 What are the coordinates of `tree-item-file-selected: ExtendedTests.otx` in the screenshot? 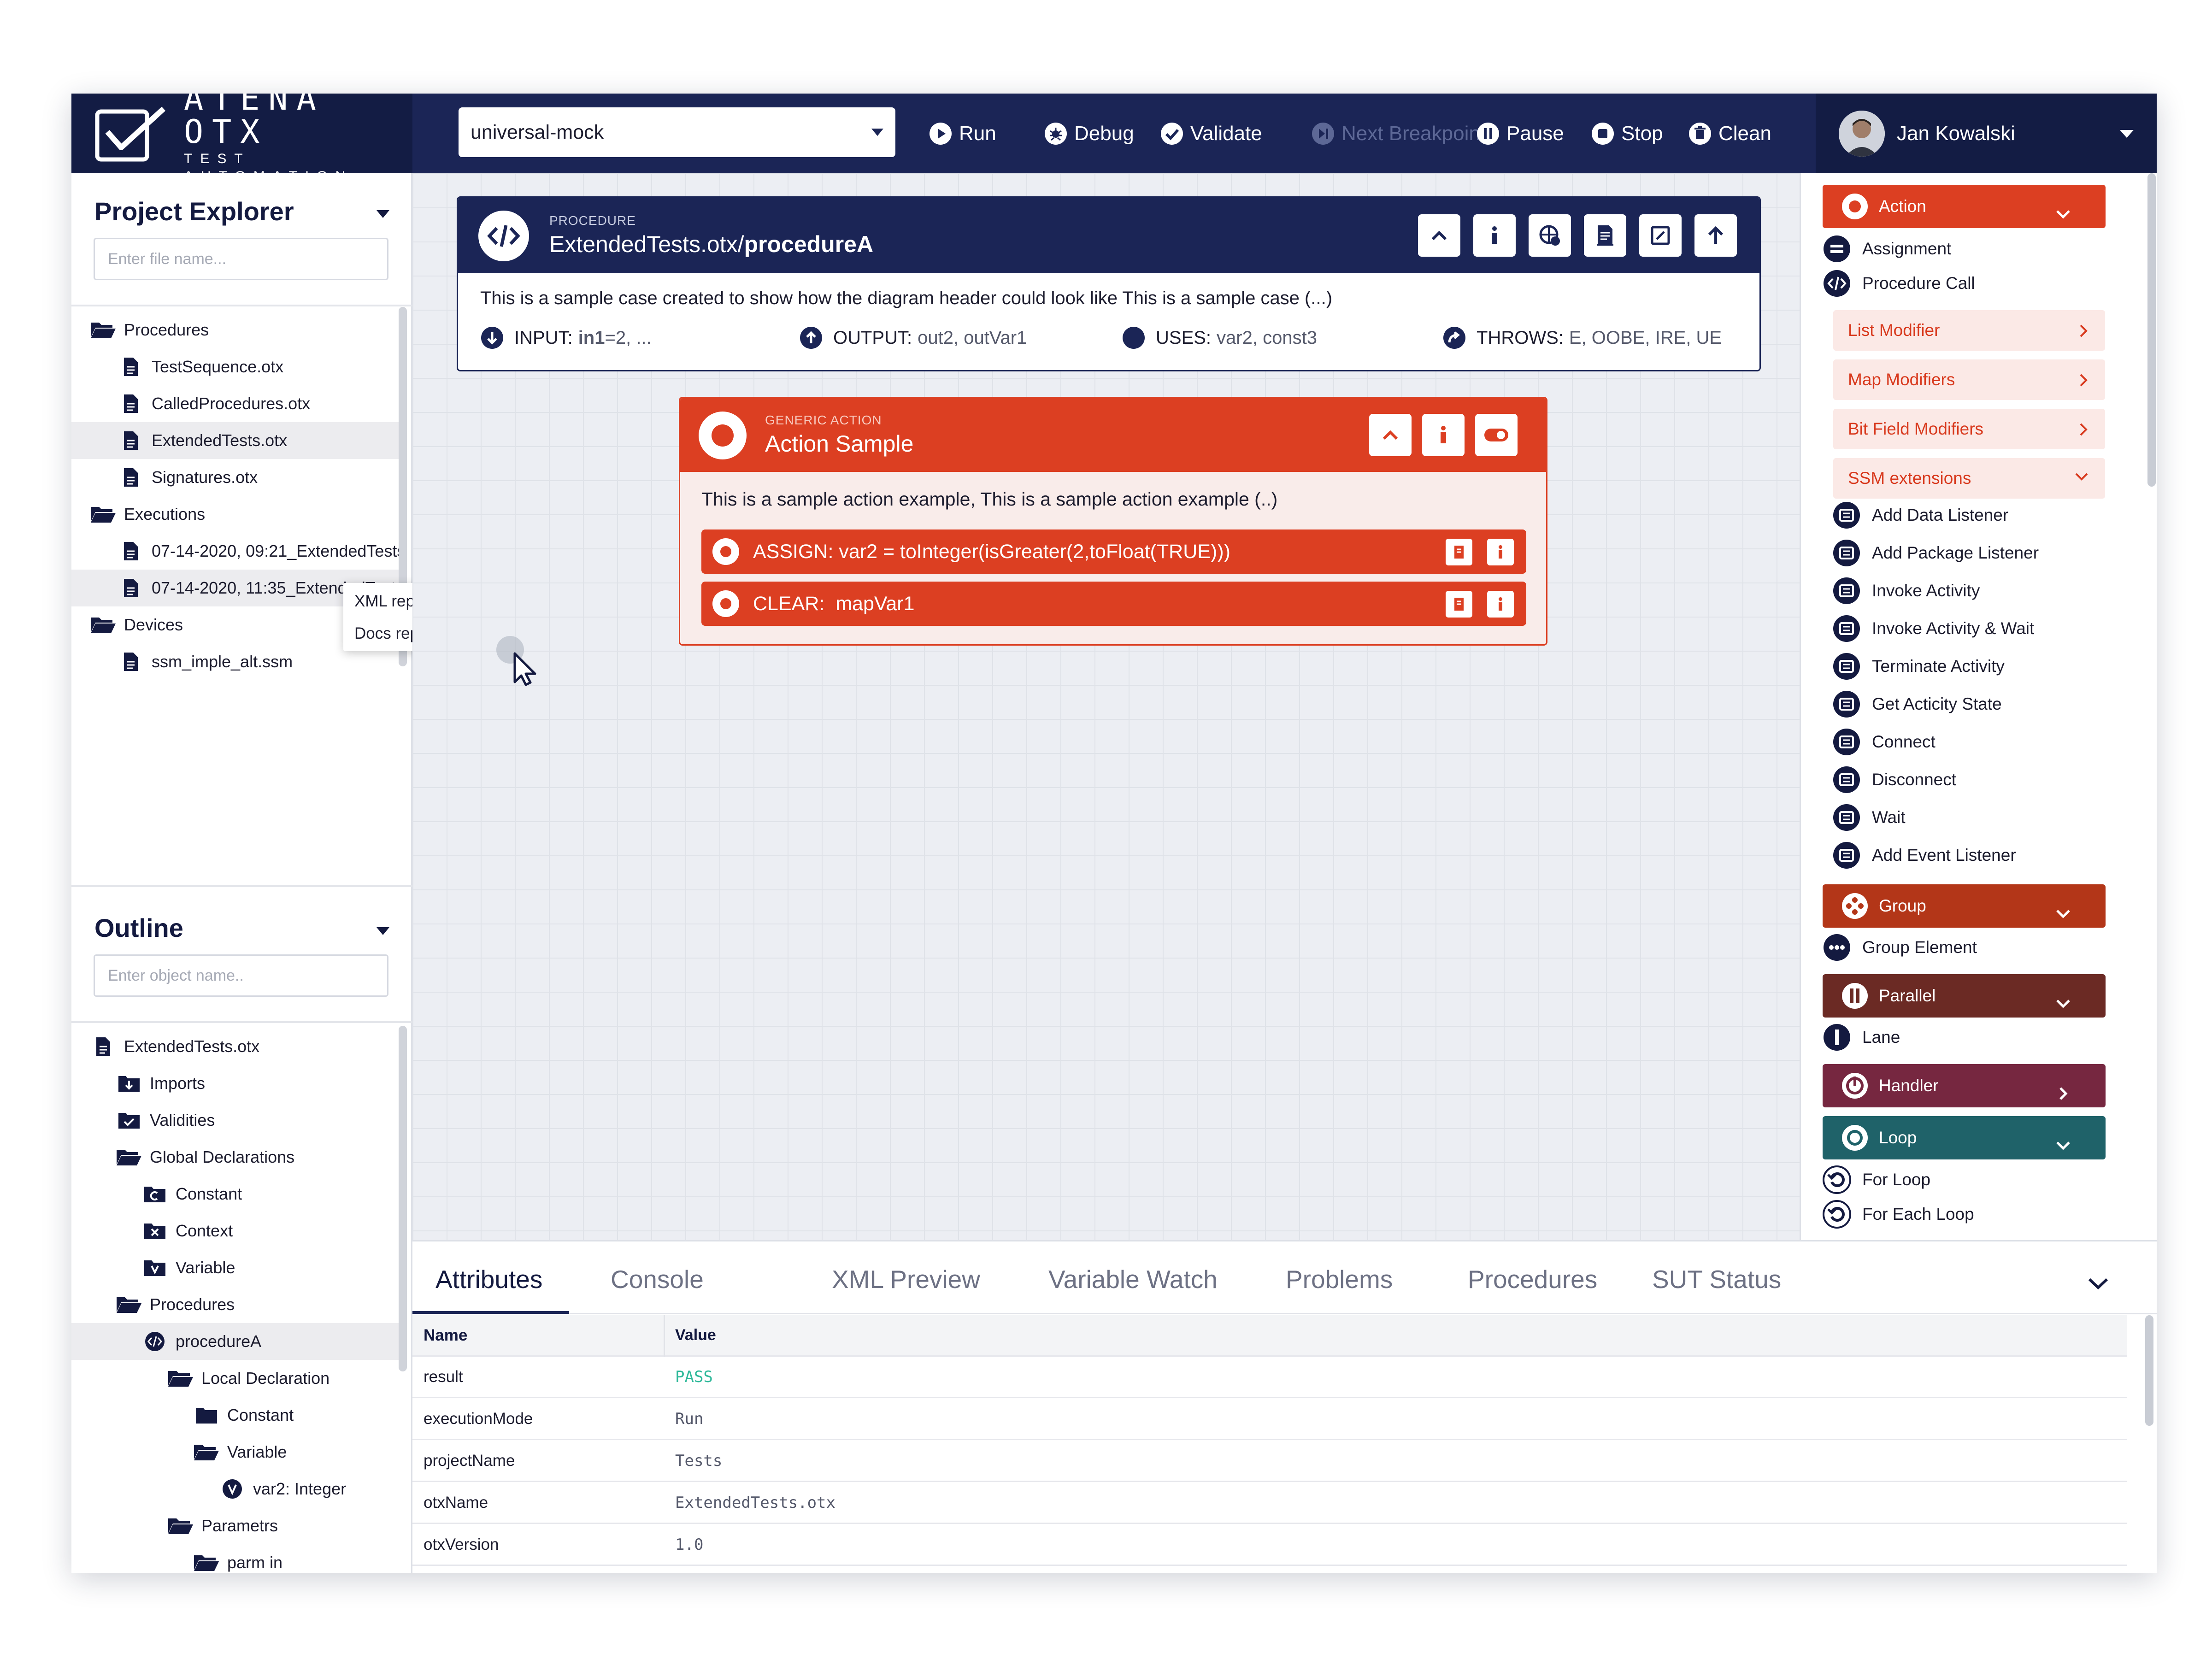 It's located at (236, 440).